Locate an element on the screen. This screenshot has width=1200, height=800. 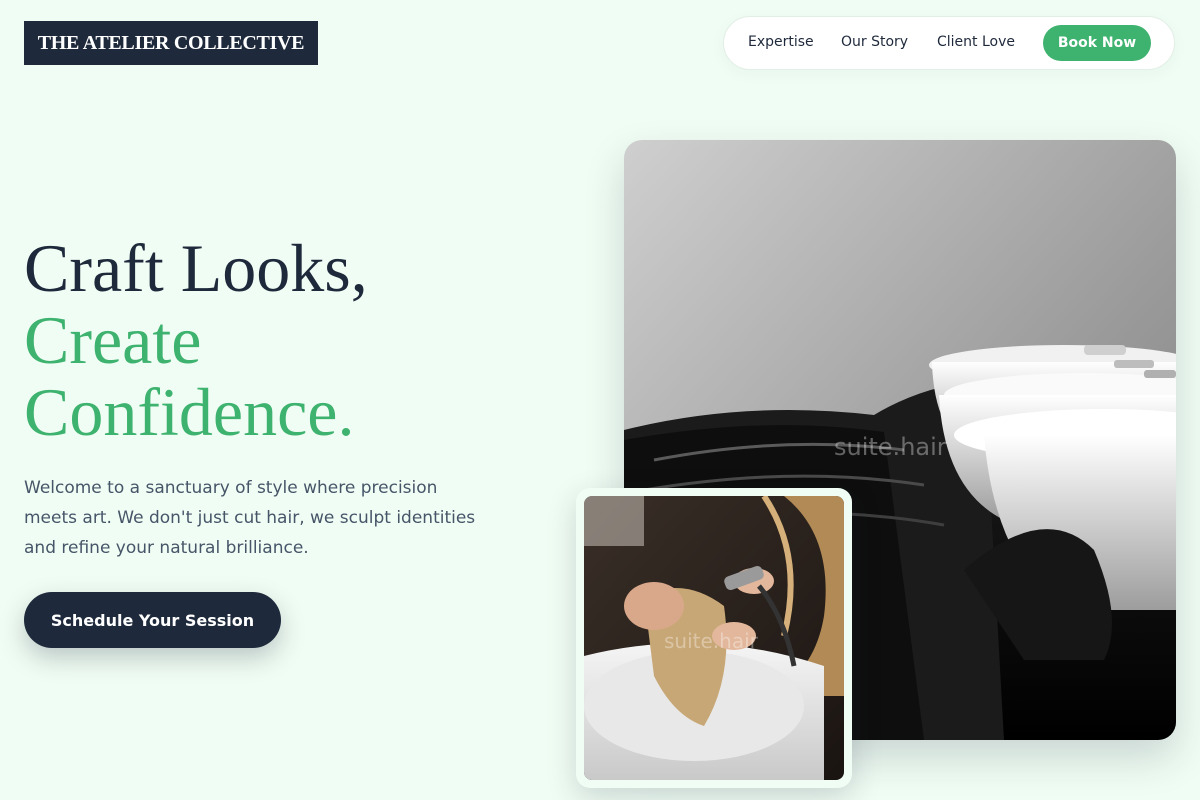
book-now-button: Book Now is located at coordinates (1097, 43).